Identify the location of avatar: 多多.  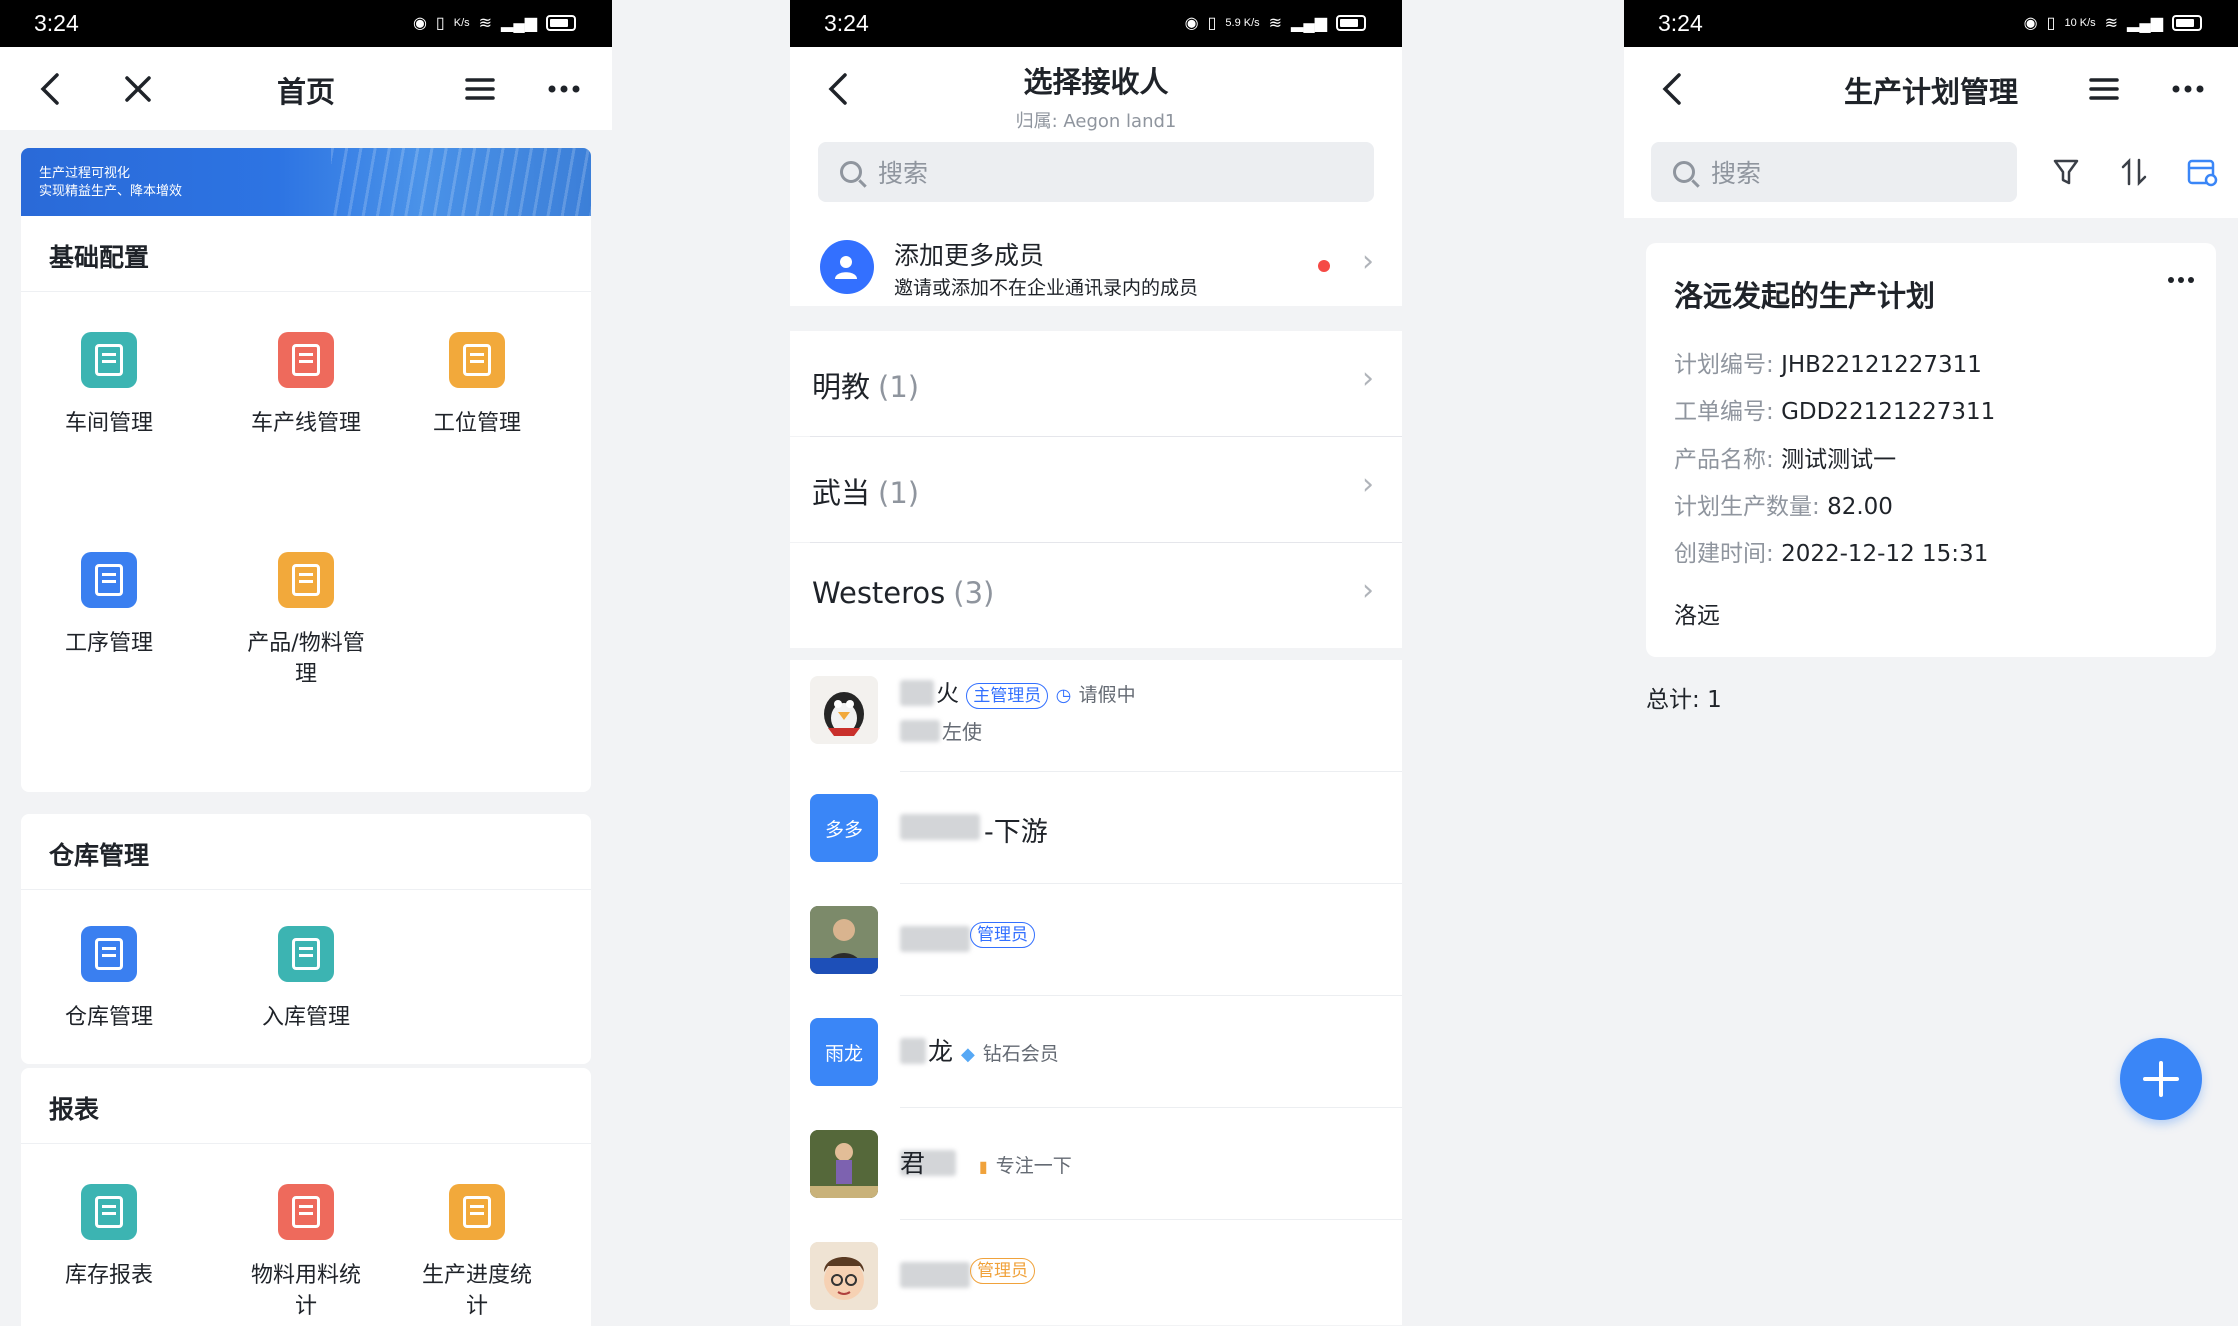
(844, 828).